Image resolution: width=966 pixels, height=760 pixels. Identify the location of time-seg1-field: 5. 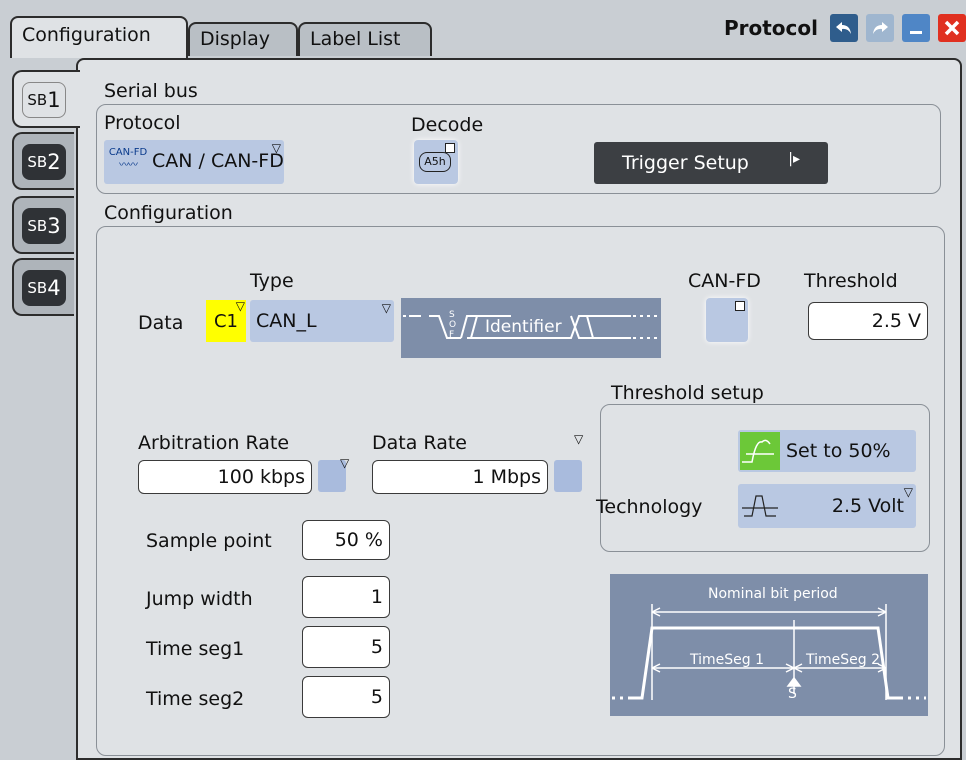
(346, 647).